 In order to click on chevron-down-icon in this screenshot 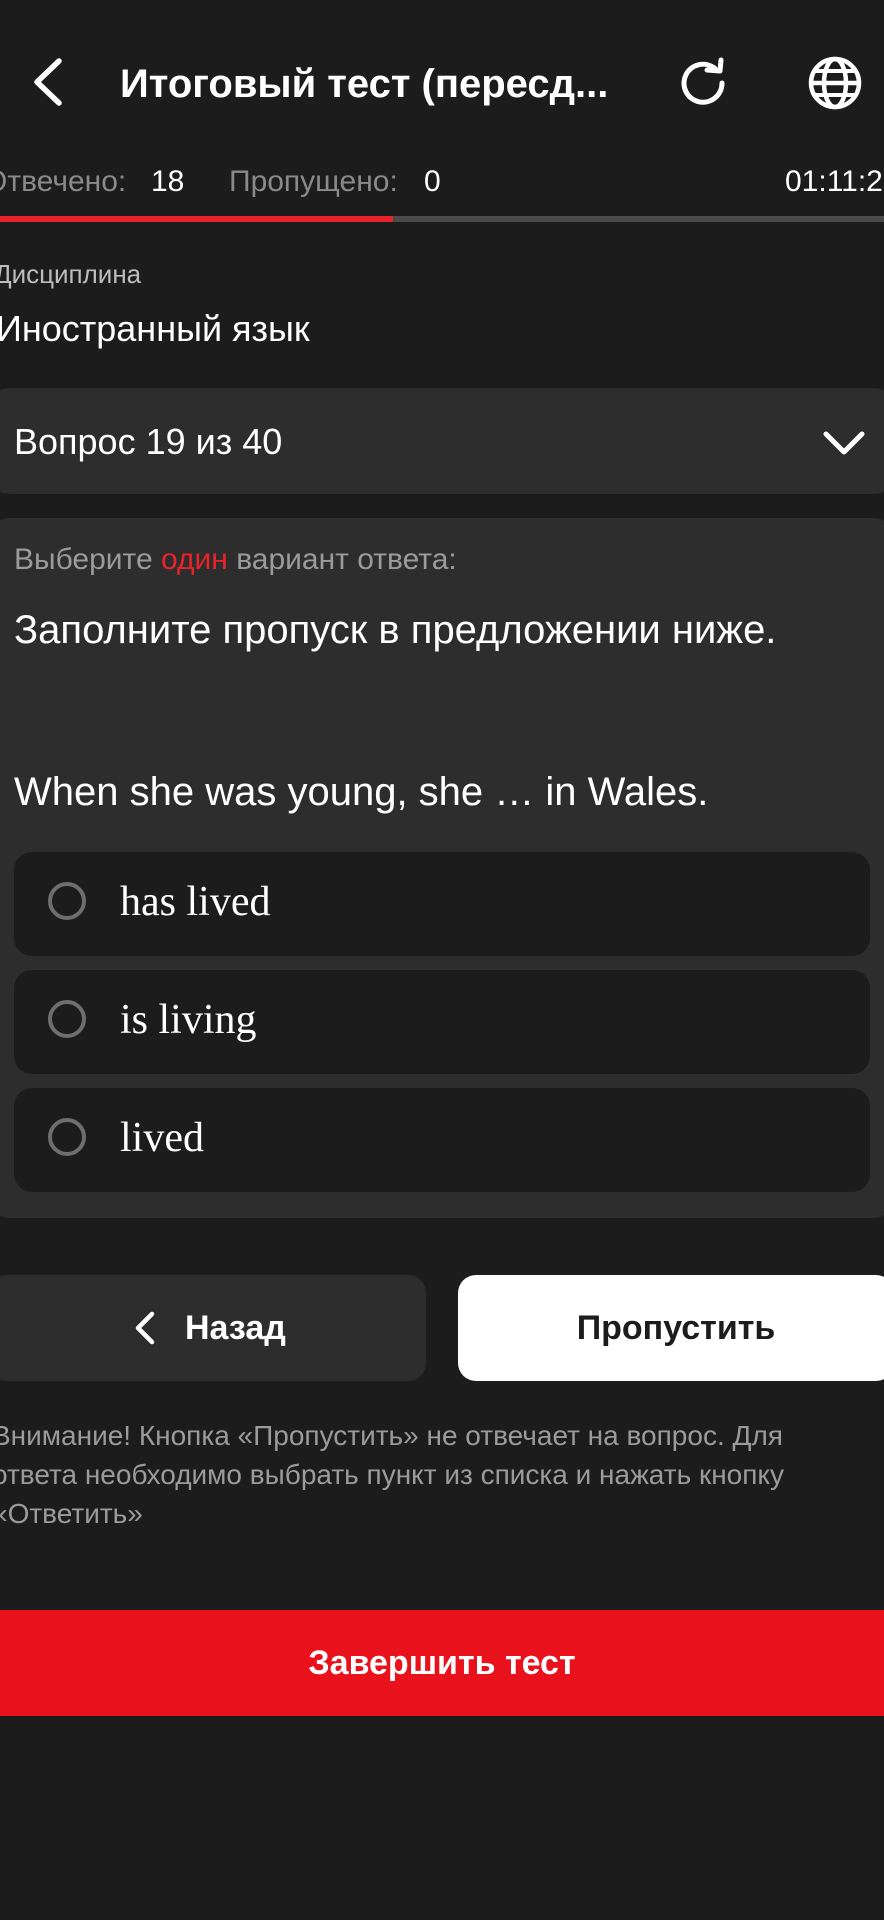, I will do `click(844, 443)`.